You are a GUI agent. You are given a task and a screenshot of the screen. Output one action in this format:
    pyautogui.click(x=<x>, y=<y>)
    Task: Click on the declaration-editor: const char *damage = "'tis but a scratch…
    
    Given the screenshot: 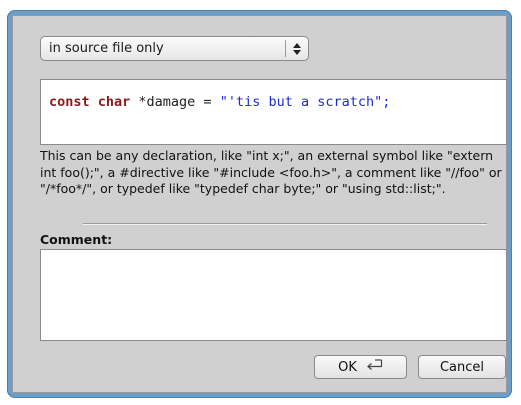 What is the action you would take?
    pyautogui.click(x=273, y=112)
    